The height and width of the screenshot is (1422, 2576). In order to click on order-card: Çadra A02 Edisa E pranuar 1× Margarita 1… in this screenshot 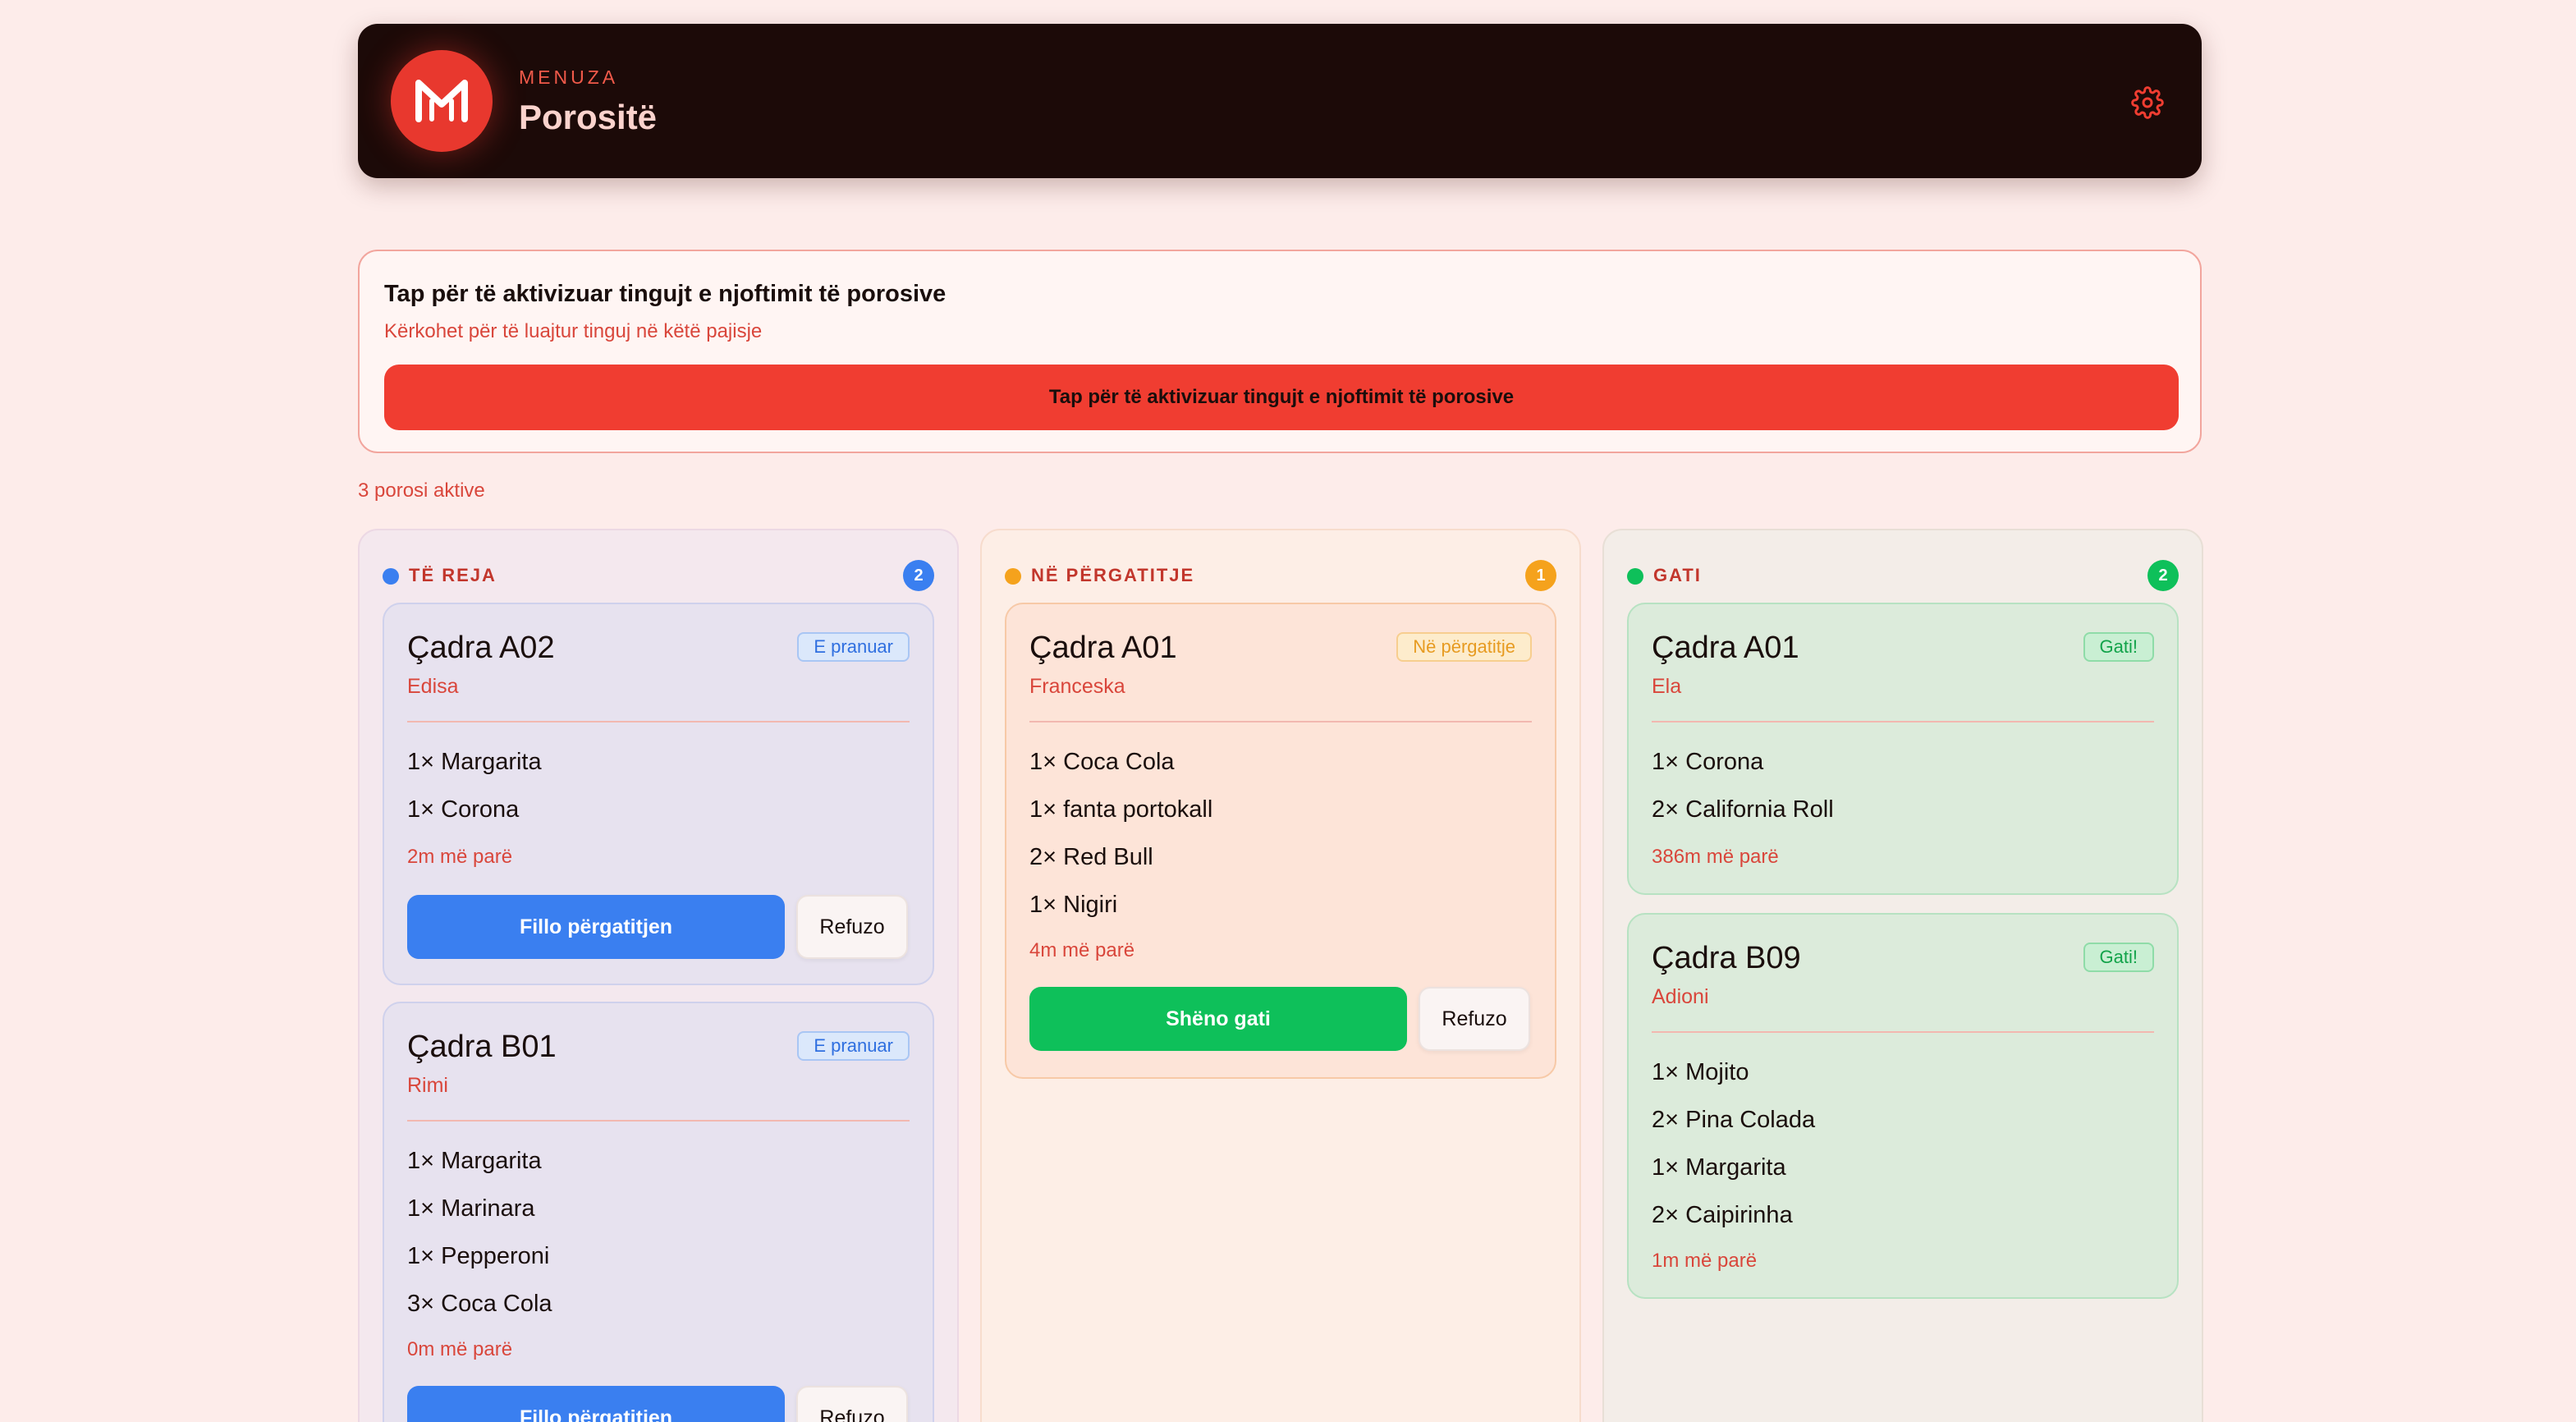, I will do `click(659, 794)`.